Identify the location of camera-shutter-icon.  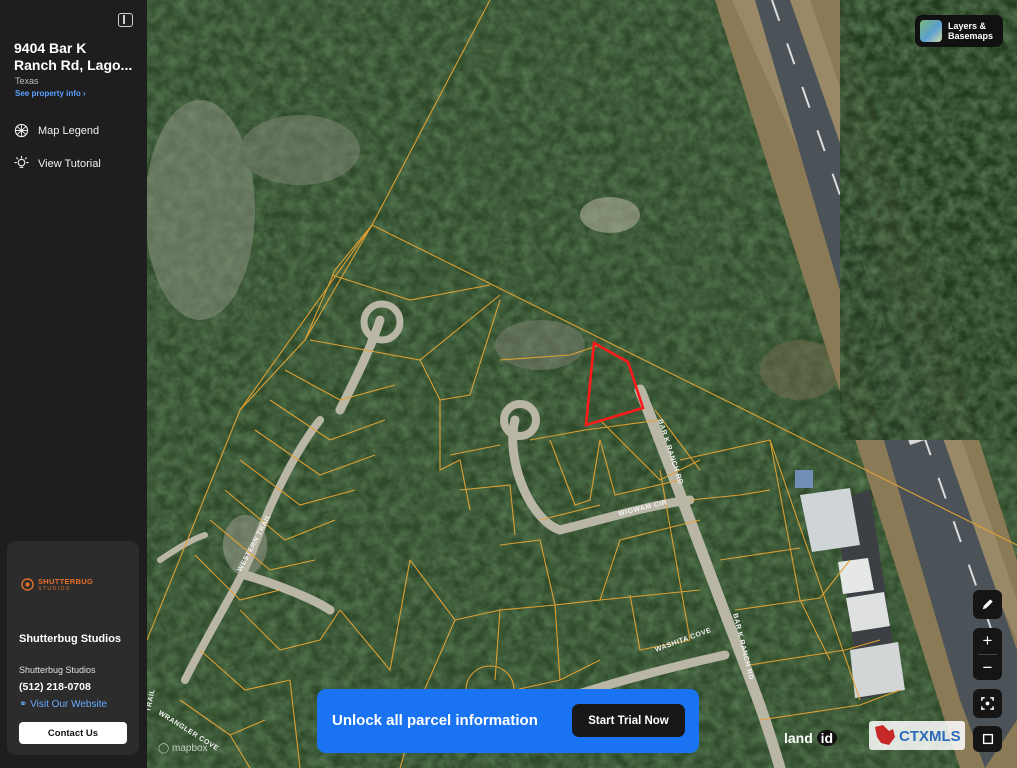
(27, 584).